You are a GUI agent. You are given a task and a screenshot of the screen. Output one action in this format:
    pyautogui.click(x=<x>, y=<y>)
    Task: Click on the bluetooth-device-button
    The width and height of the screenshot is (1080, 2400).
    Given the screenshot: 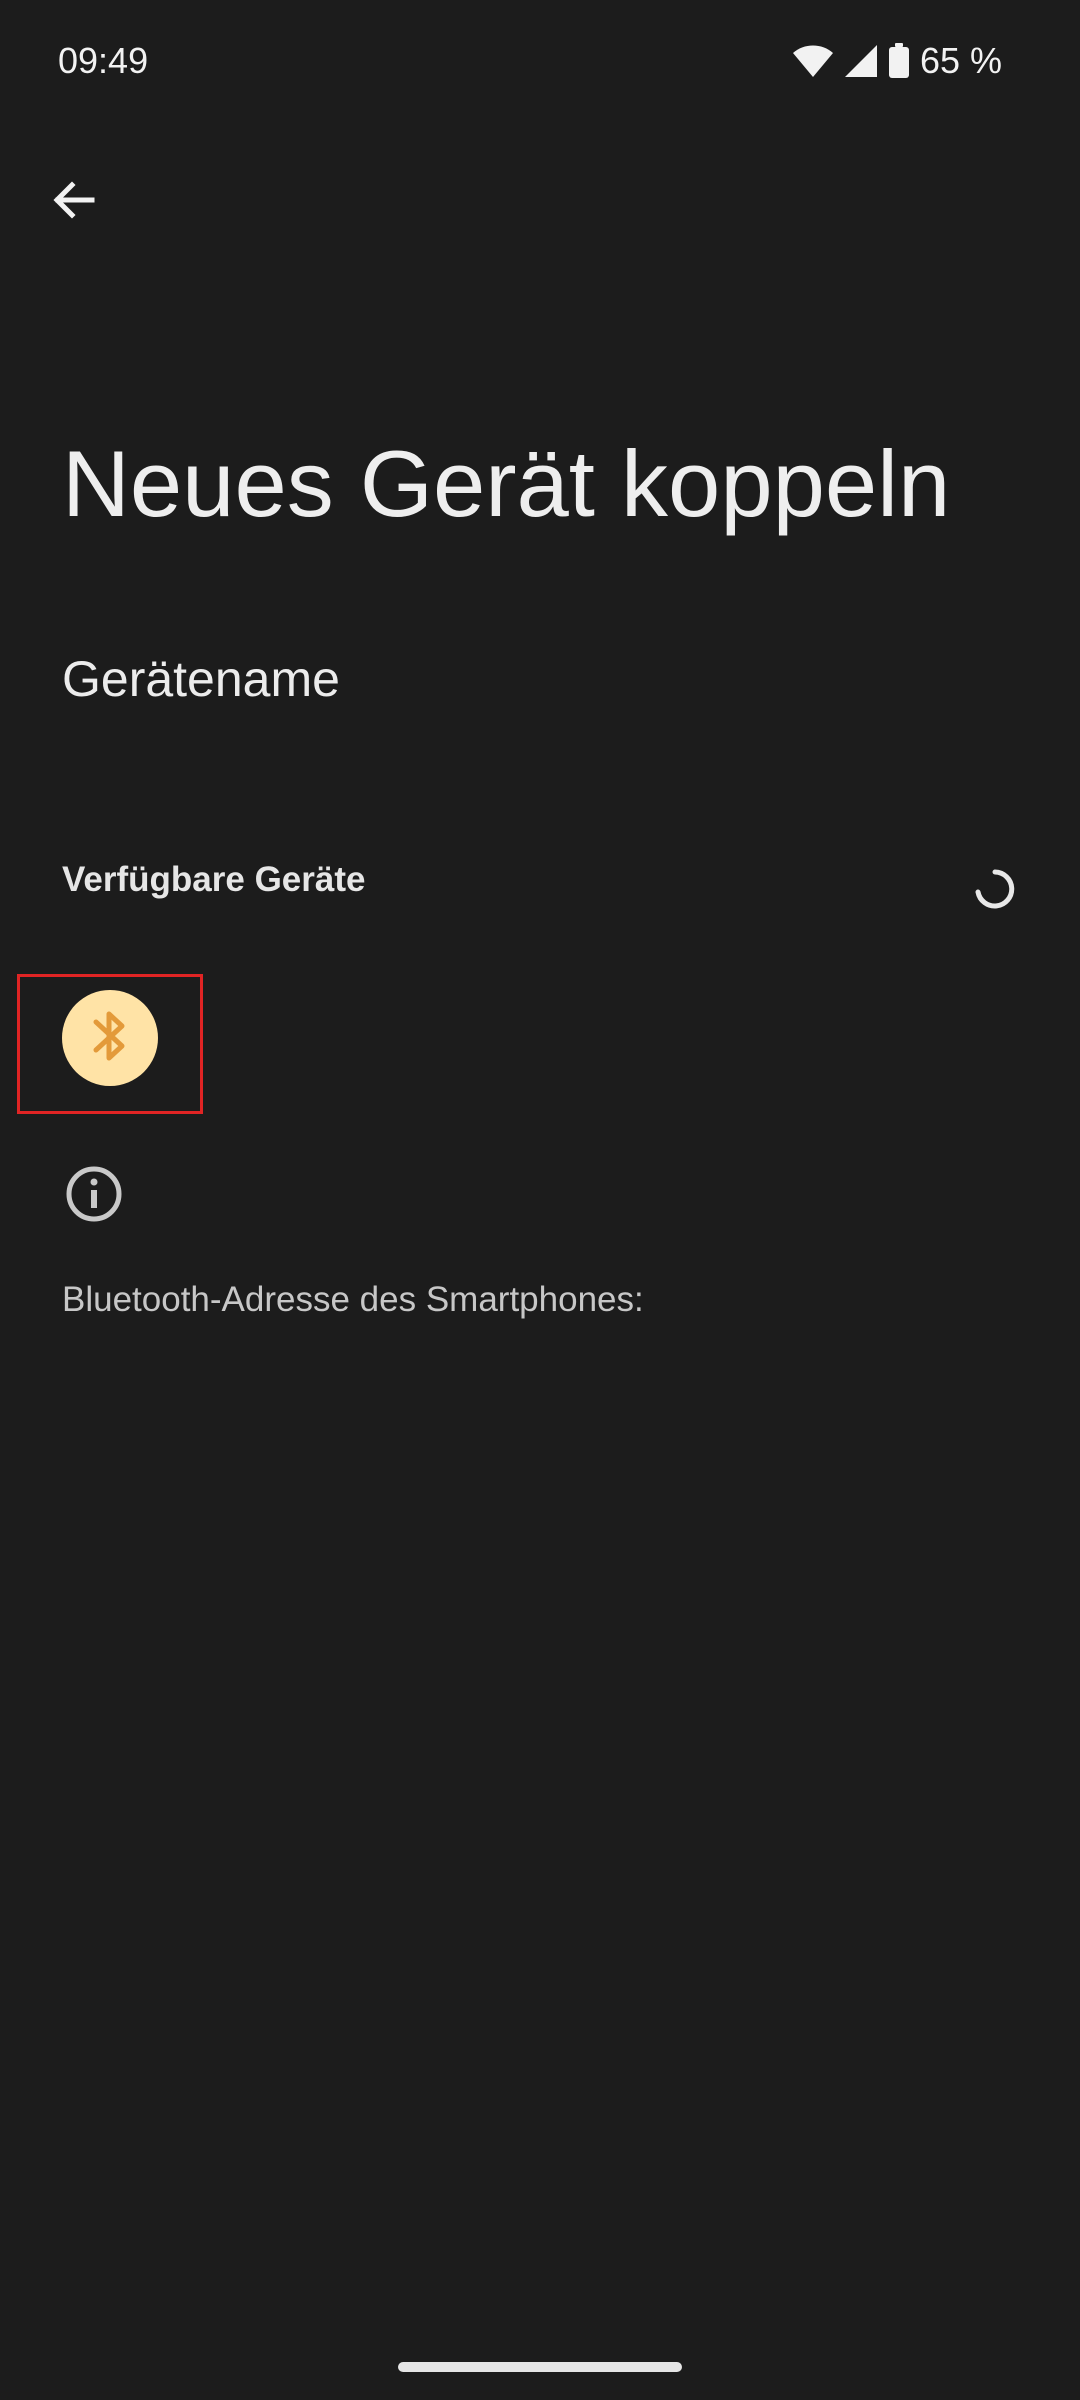 What is the action you would take?
    pyautogui.click(x=110, y=1038)
    